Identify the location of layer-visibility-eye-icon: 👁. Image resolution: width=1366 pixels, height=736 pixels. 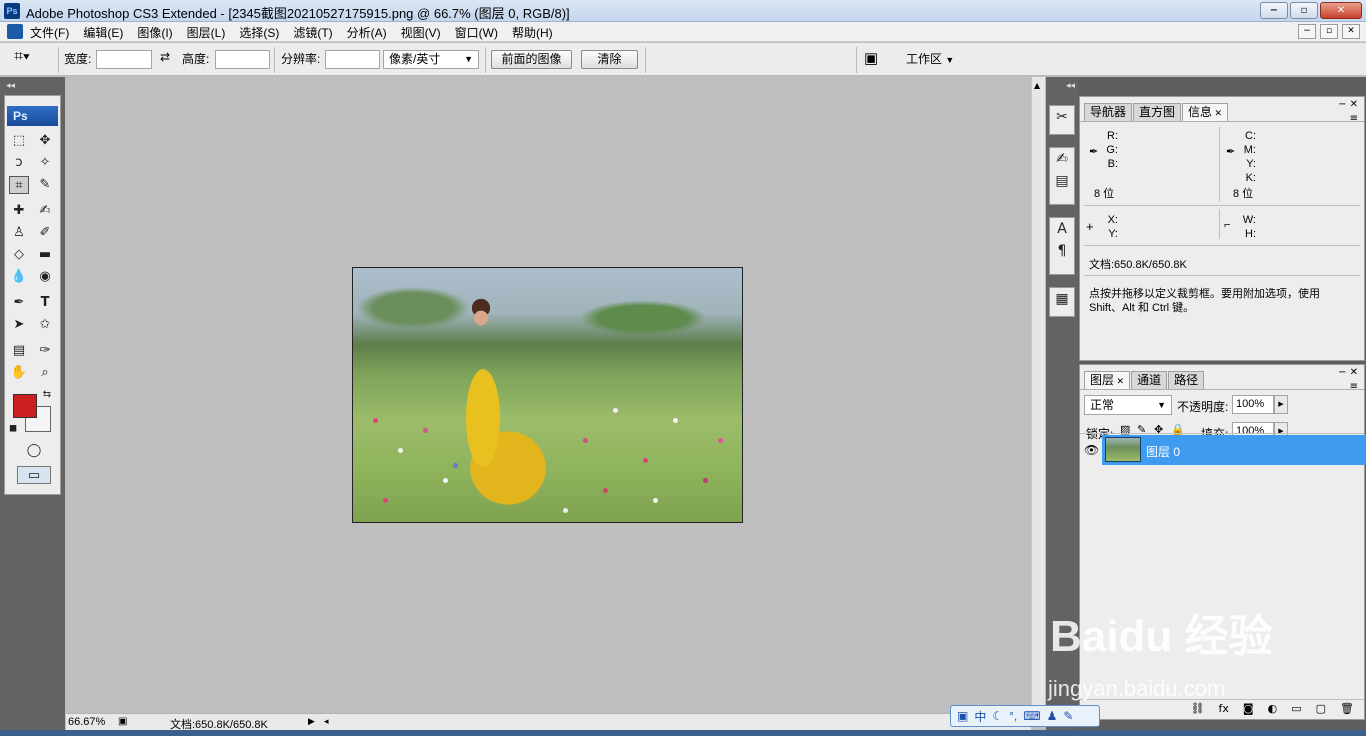
(1091, 450).